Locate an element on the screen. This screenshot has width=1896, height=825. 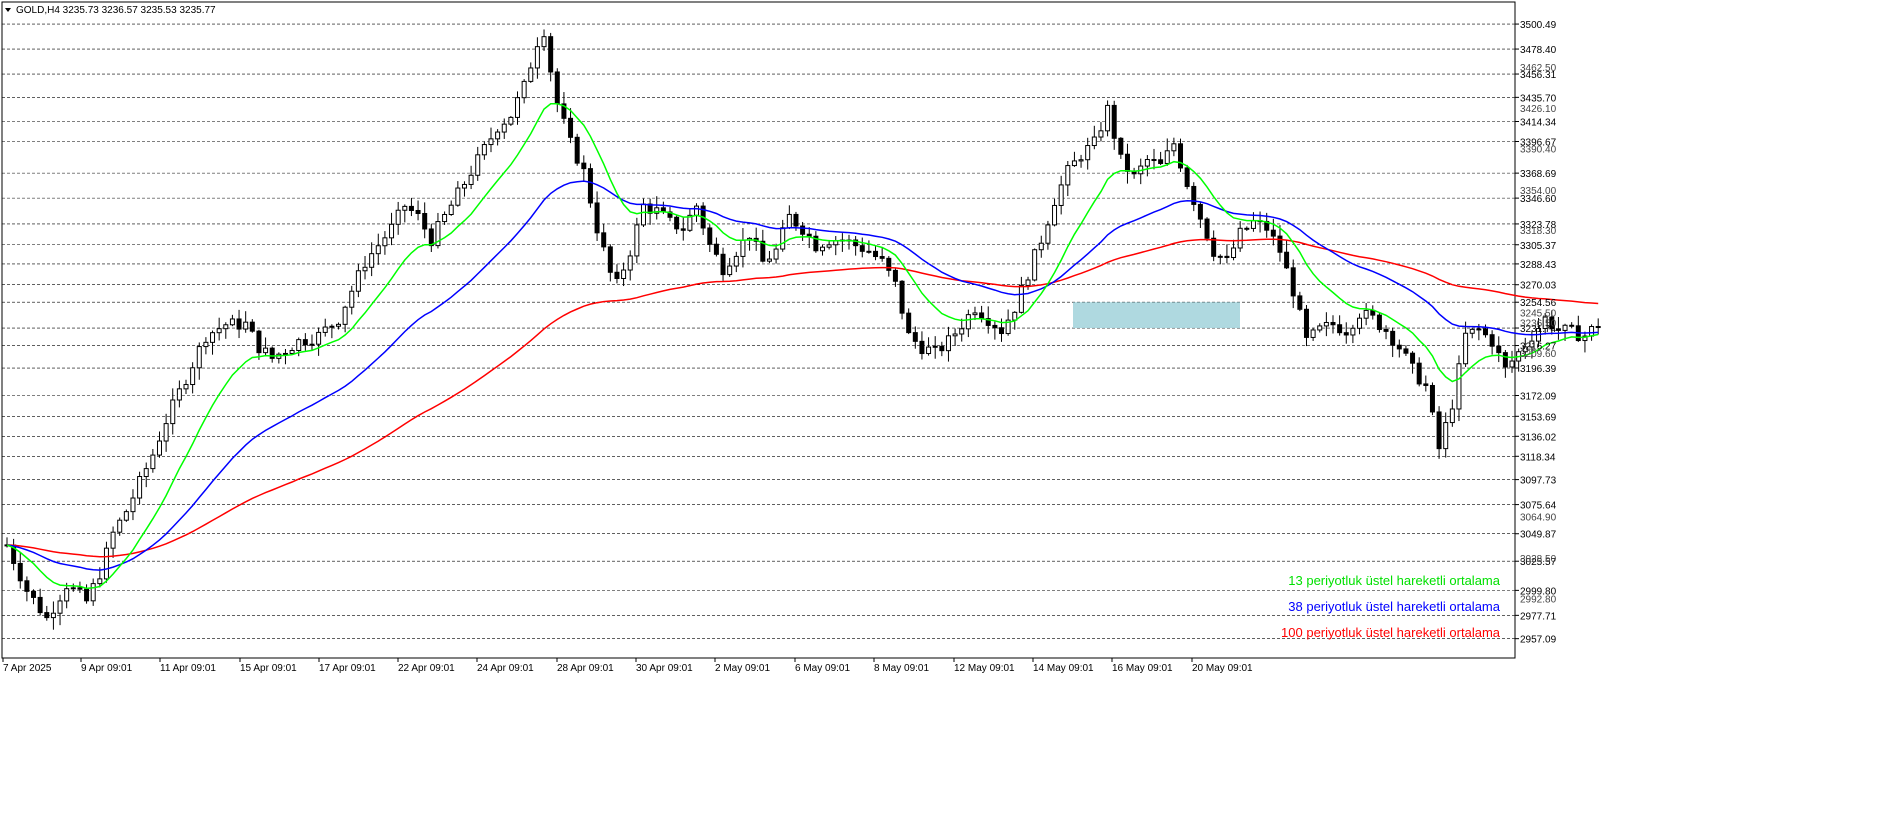
price-label-minor: 3426.10 is located at coordinates (1538, 109).